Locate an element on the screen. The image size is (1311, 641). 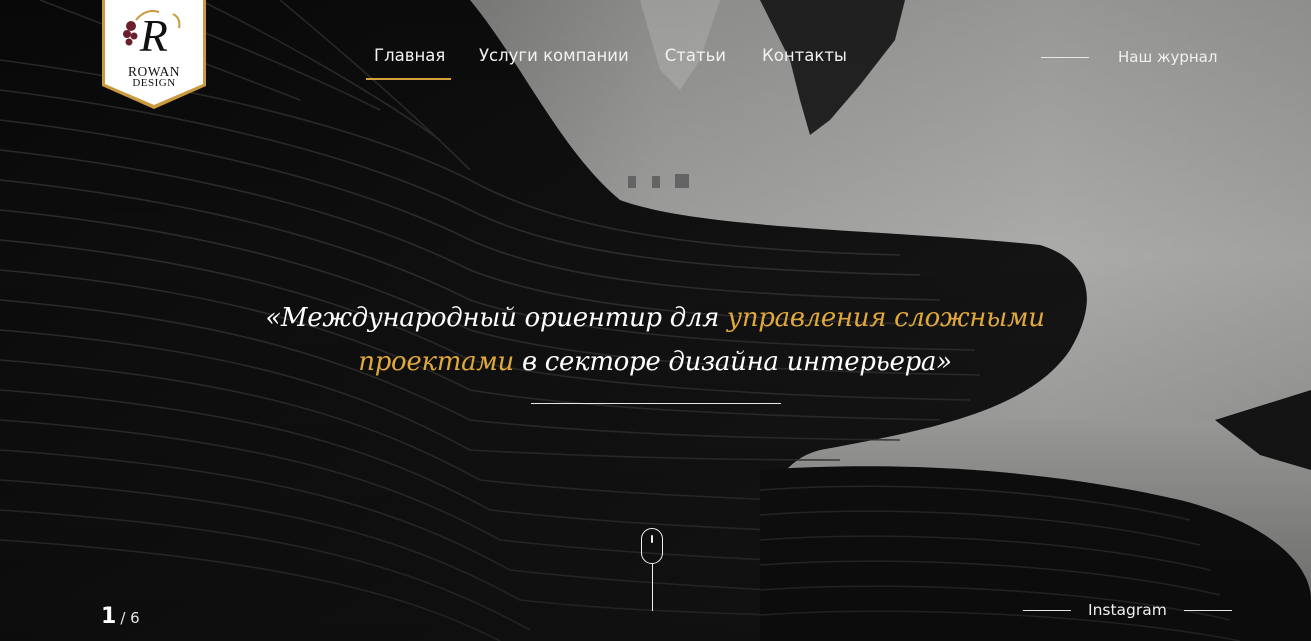
quote-part2: в секторе дизайна интерьера is located at coordinates (725, 362).